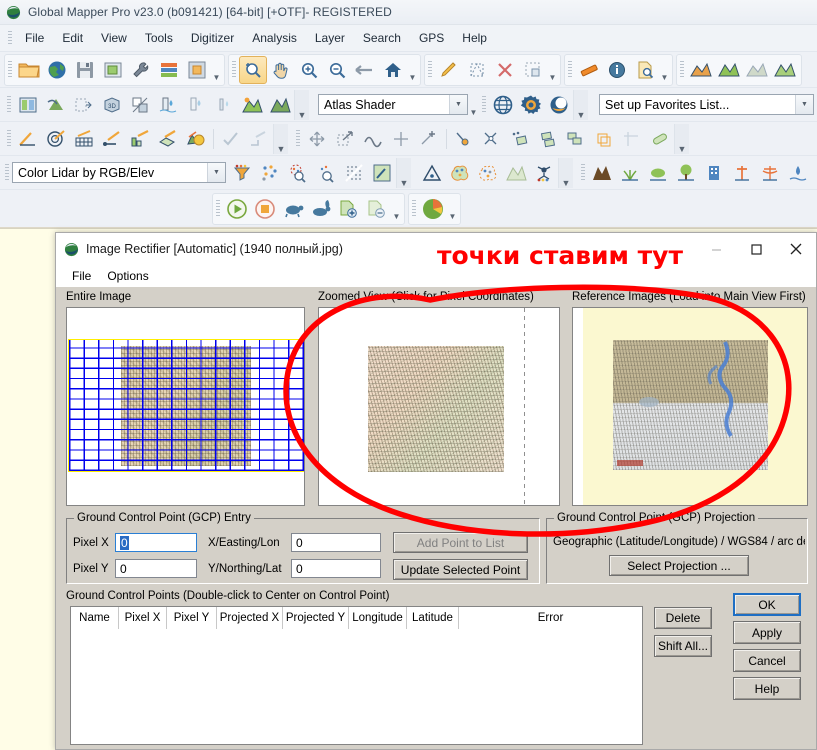 The height and width of the screenshot is (750, 817). Describe the element at coordinates (785, 70) in the screenshot. I see `shader-hsv-icon` at that location.